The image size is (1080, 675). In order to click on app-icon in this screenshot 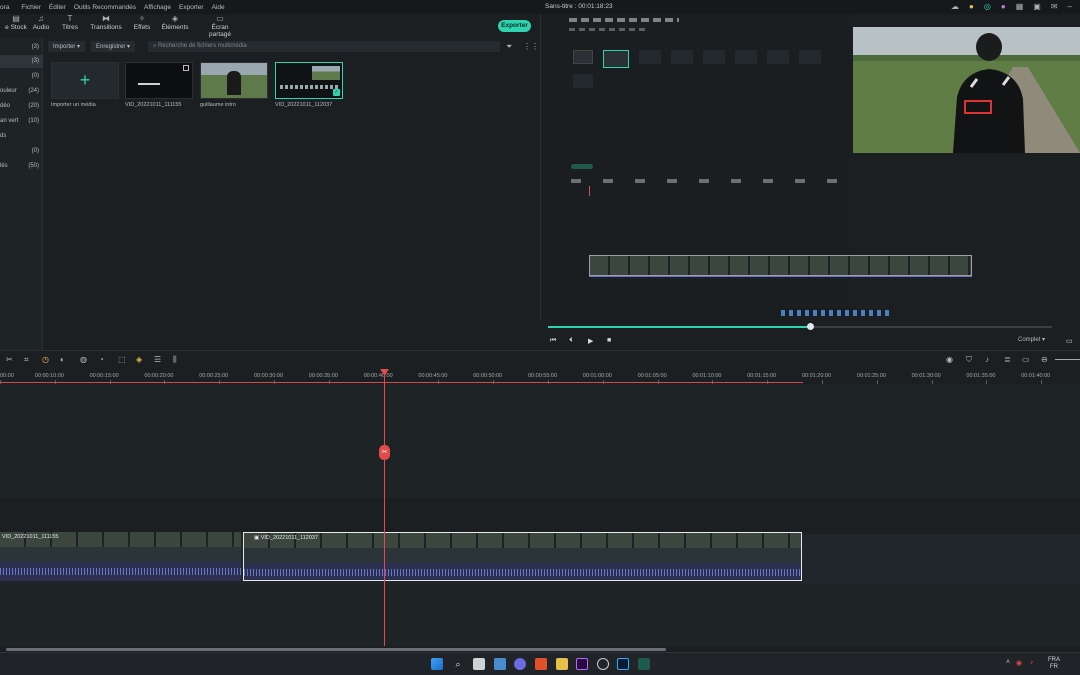, I will do `click(603, 664)`.